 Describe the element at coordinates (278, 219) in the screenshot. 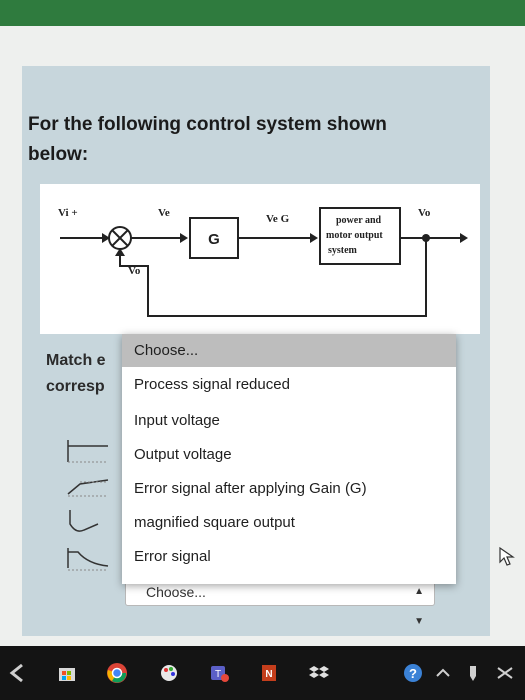

I see `ve-g-label: Ve G` at that location.